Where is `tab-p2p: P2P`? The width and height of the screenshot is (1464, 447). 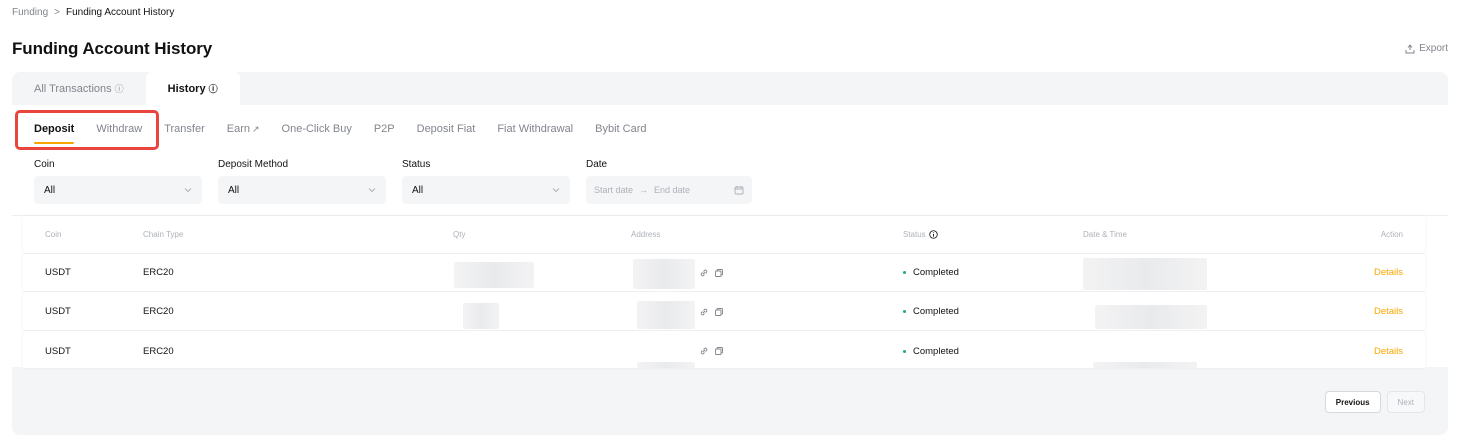 tab-p2p: P2P is located at coordinates (384, 129).